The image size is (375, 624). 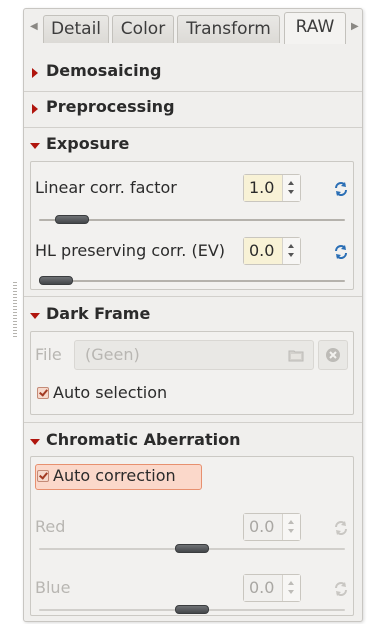 What do you see at coordinates (193, 146) in the screenshot?
I see `section-exposure-header: Exposure` at bounding box center [193, 146].